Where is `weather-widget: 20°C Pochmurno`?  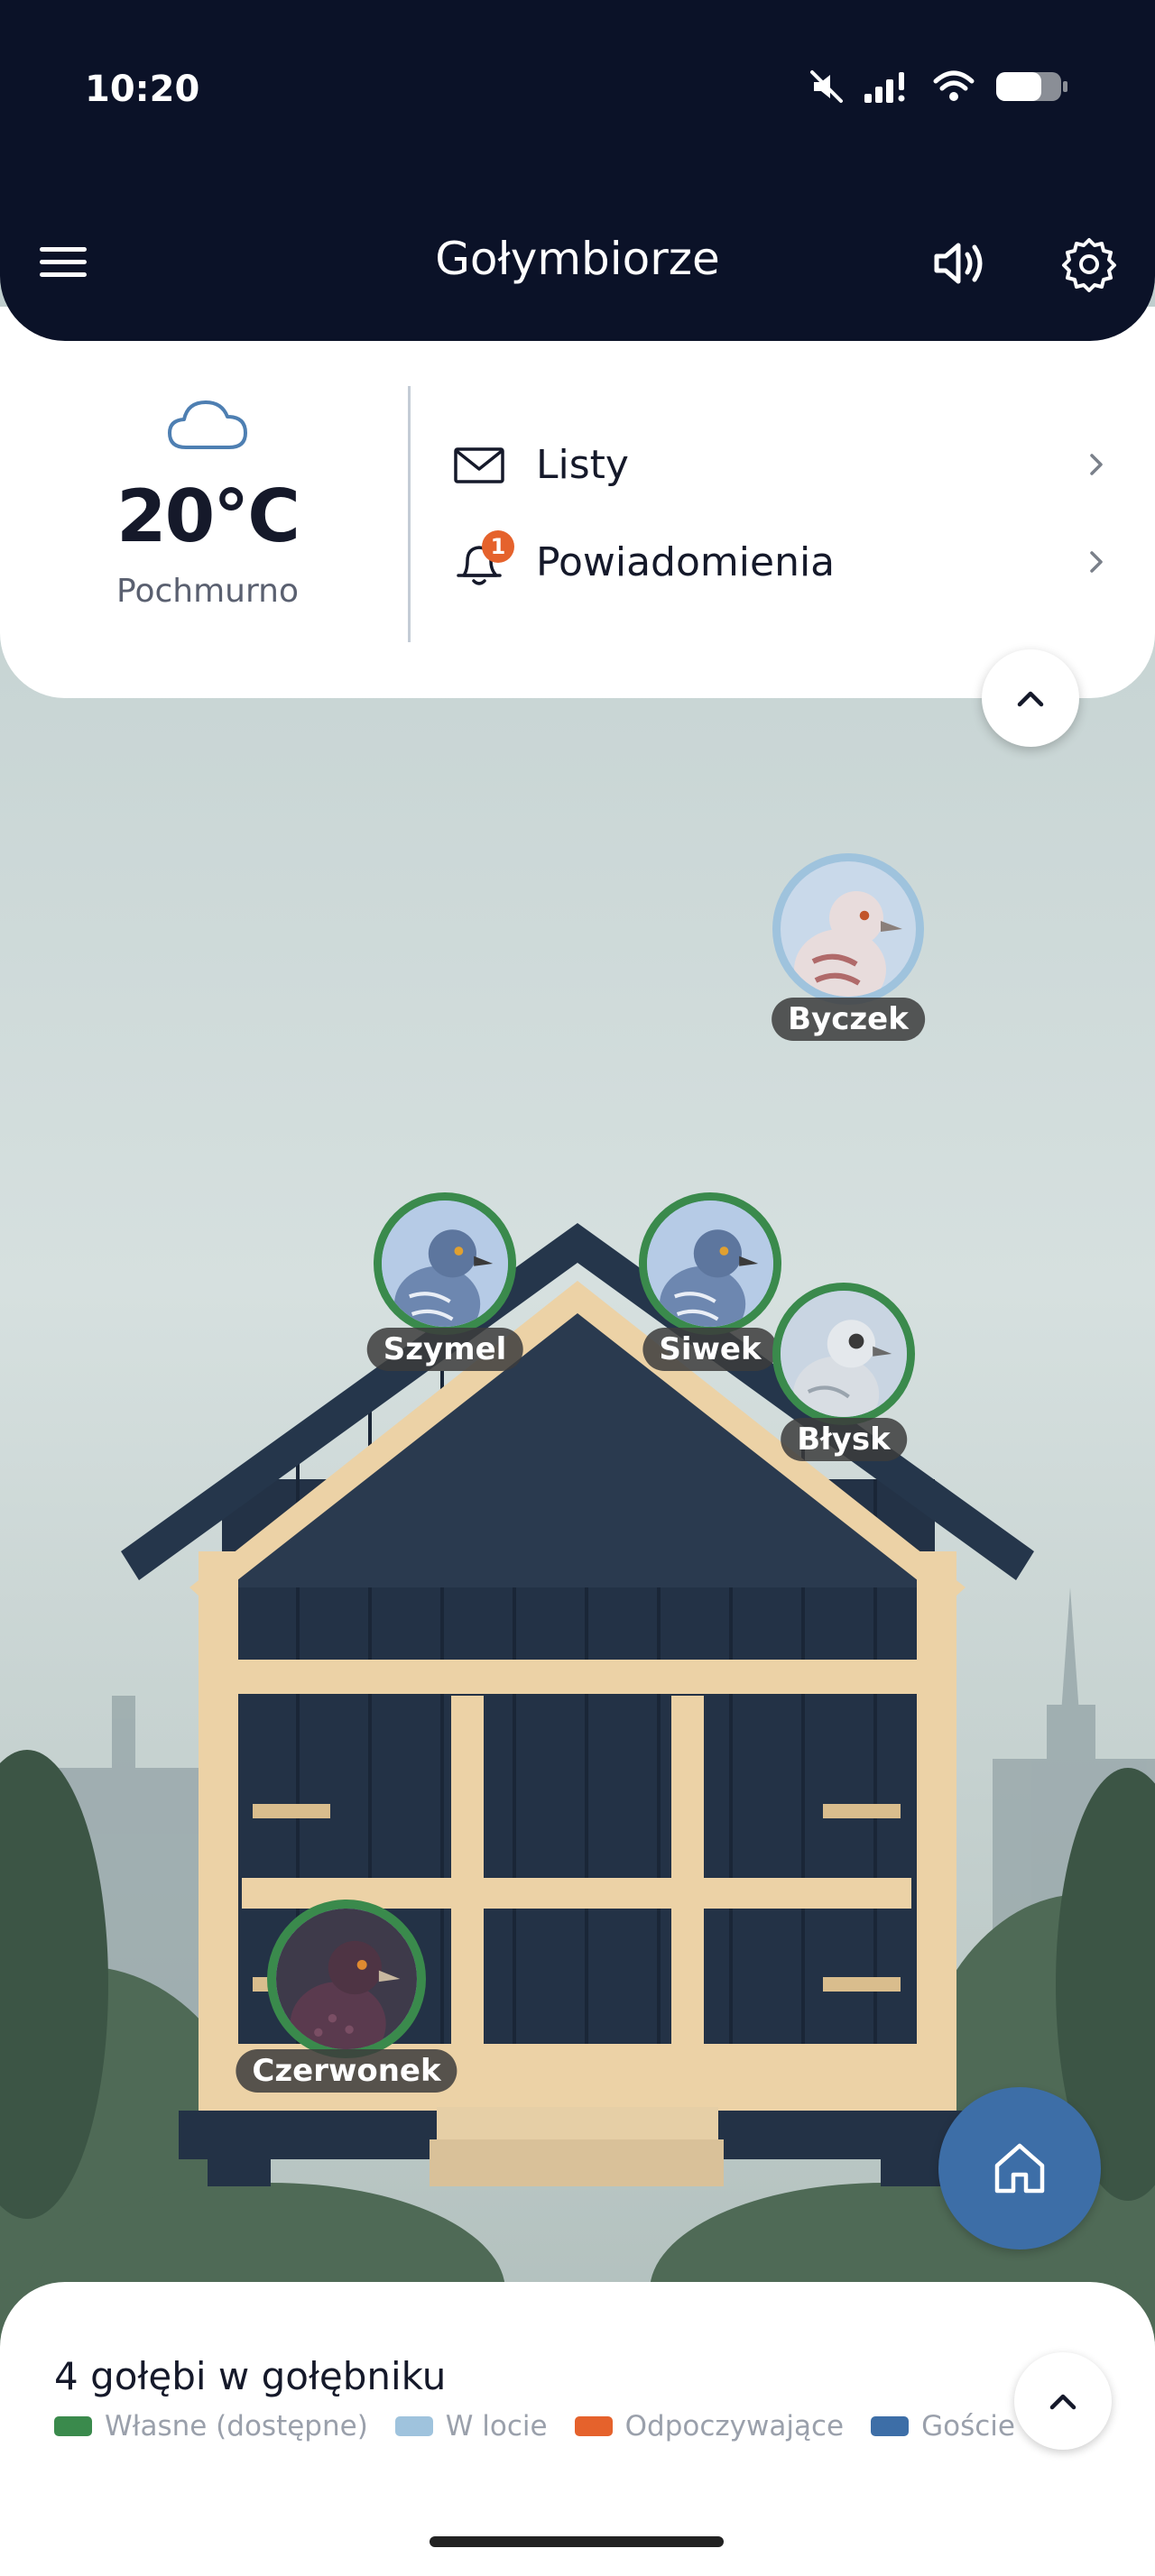
weather-widget: 20°C Pochmurno is located at coordinates (207, 501).